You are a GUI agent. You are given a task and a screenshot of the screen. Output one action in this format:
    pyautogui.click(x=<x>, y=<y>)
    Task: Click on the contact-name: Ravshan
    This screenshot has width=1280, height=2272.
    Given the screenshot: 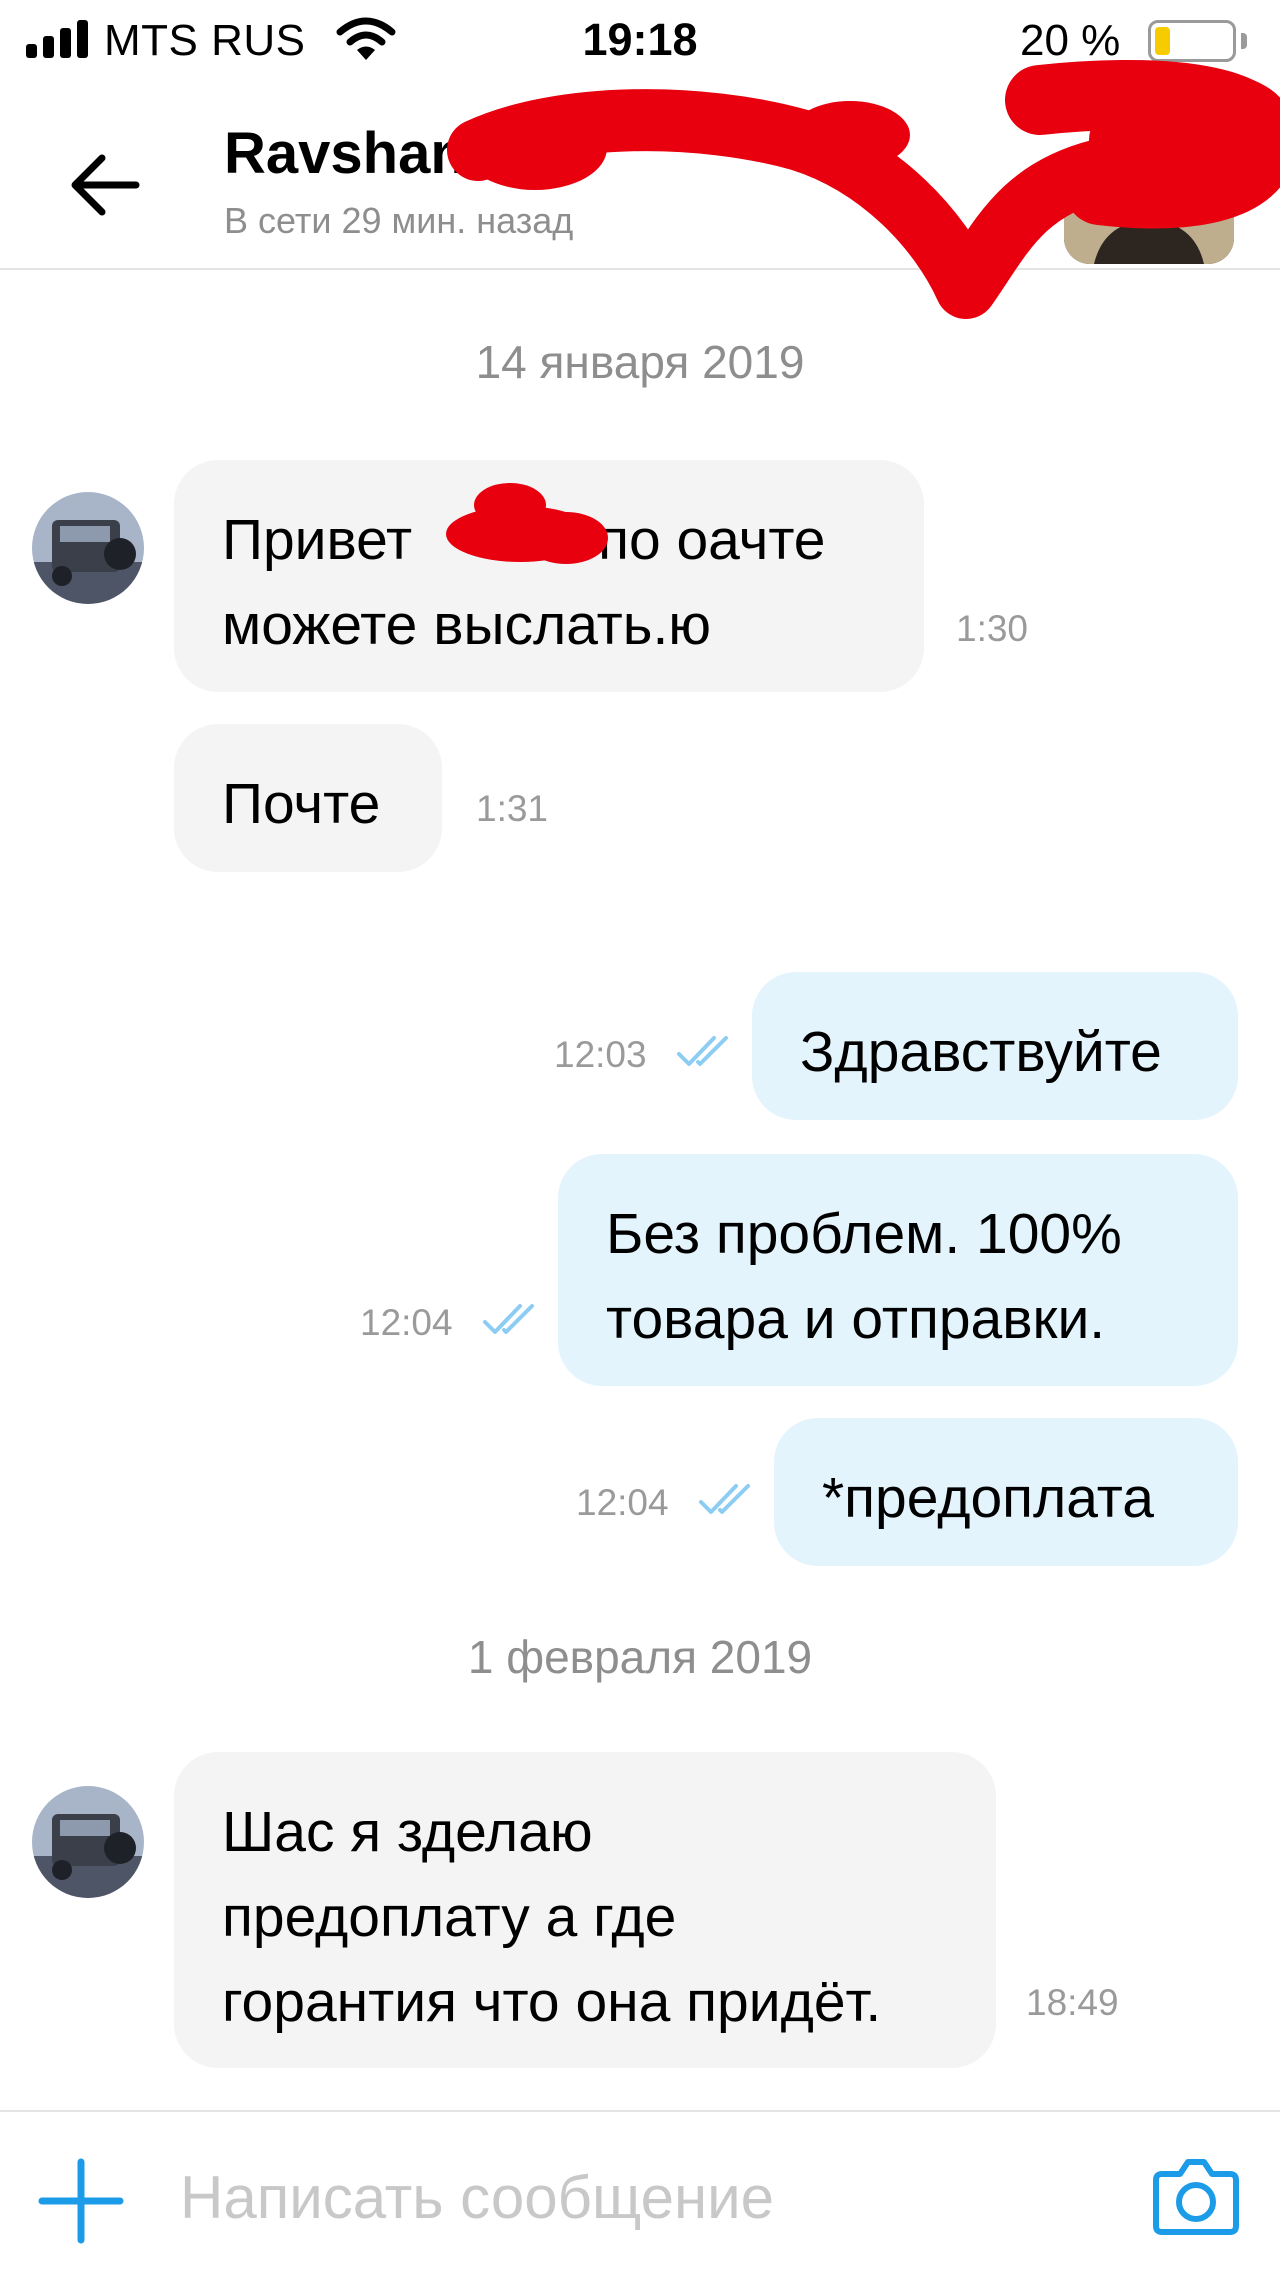 What is the action you would take?
    pyautogui.click(x=345, y=153)
    